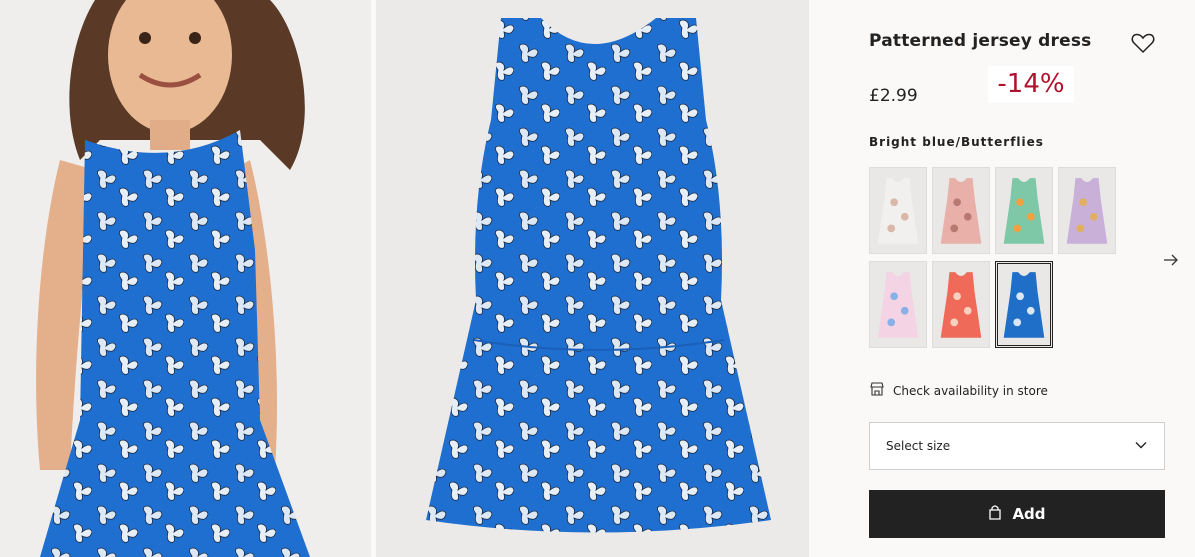 The width and height of the screenshot is (1195, 557). I want to click on add-to-bag-button: Add, so click(1017, 514).